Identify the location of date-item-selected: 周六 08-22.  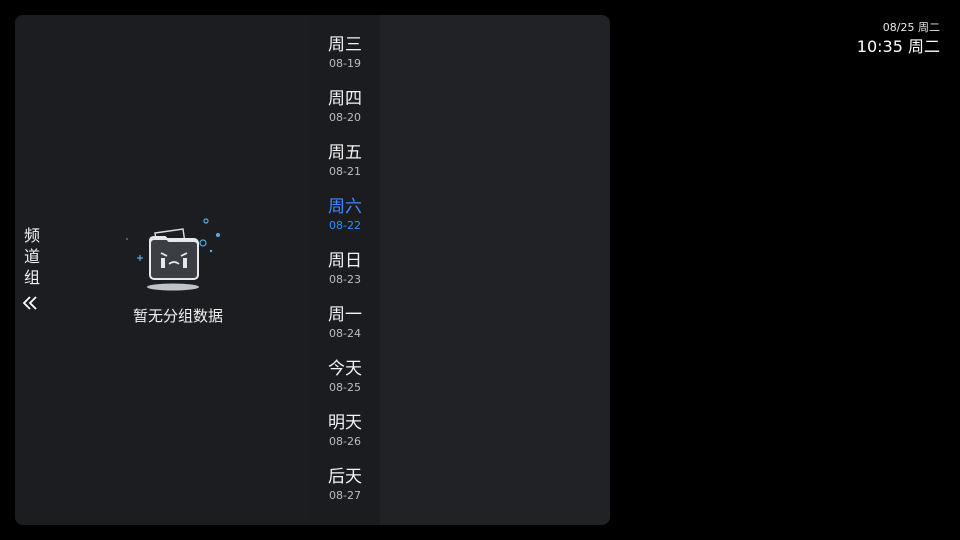
(345, 223).